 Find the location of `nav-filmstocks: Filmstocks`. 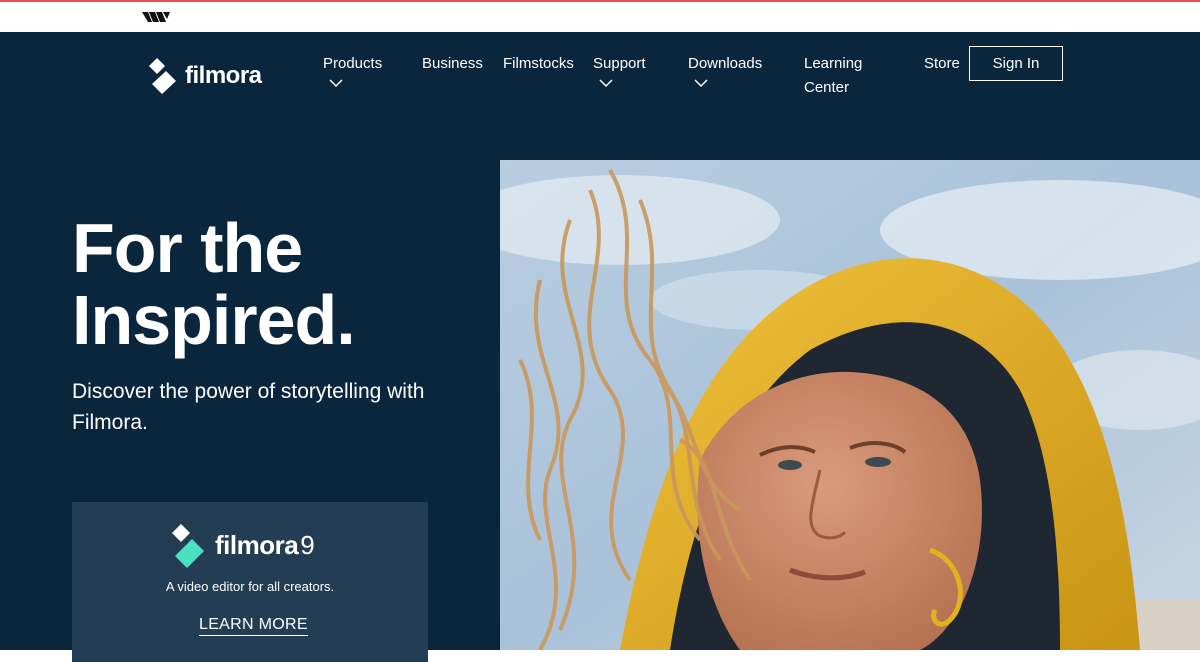

nav-filmstocks: Filmstocks is located at coordinates (538, 64).